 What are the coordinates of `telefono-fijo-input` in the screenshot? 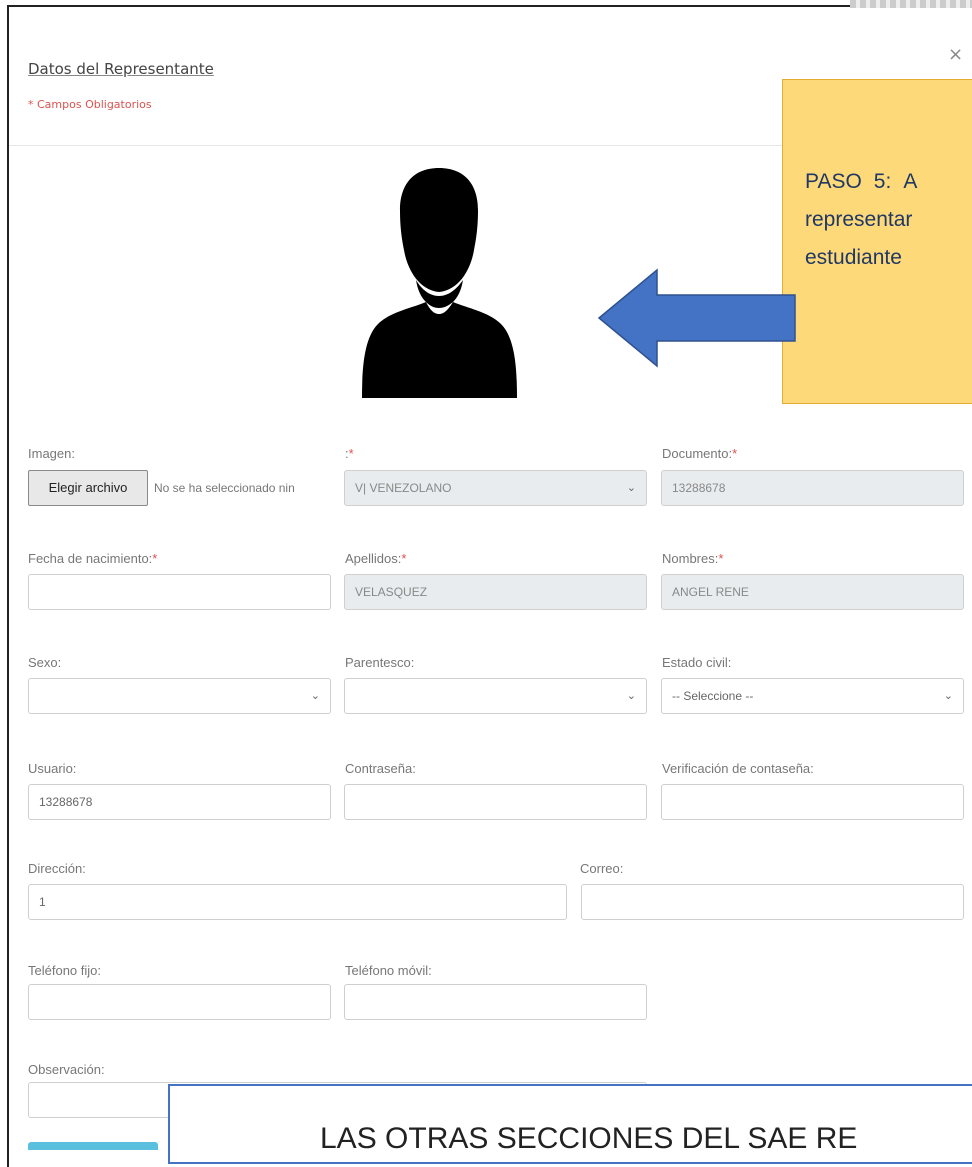 It's located at (179, 1002).